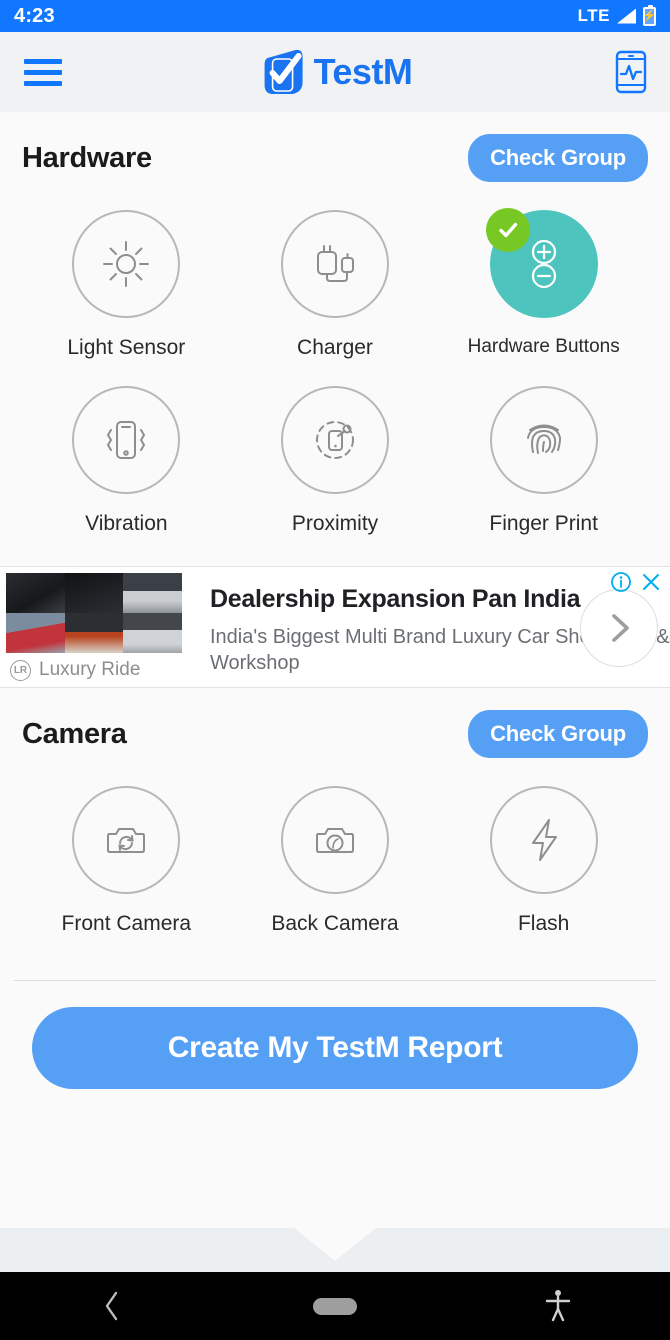 This screenshot has width=670, height=1340. I want to click on ad-info-icon, so click(621, 582).